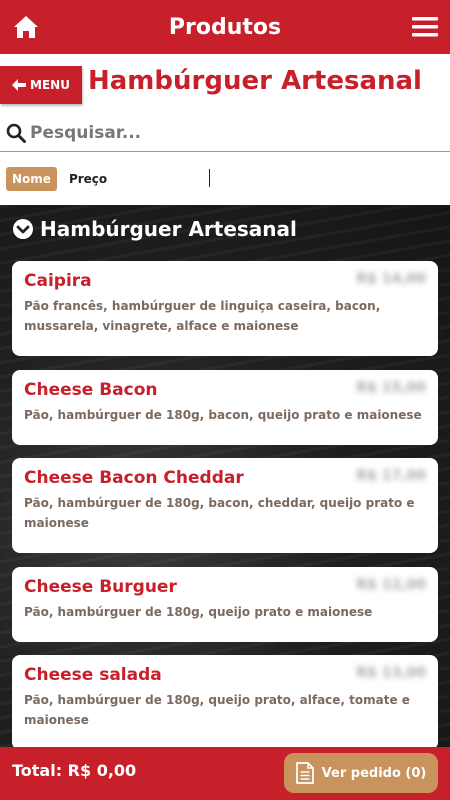  Describe the element at coordinates (255, 81) in the screenshot. I see `page-title: Hambúrguer Artesanal` at that location.